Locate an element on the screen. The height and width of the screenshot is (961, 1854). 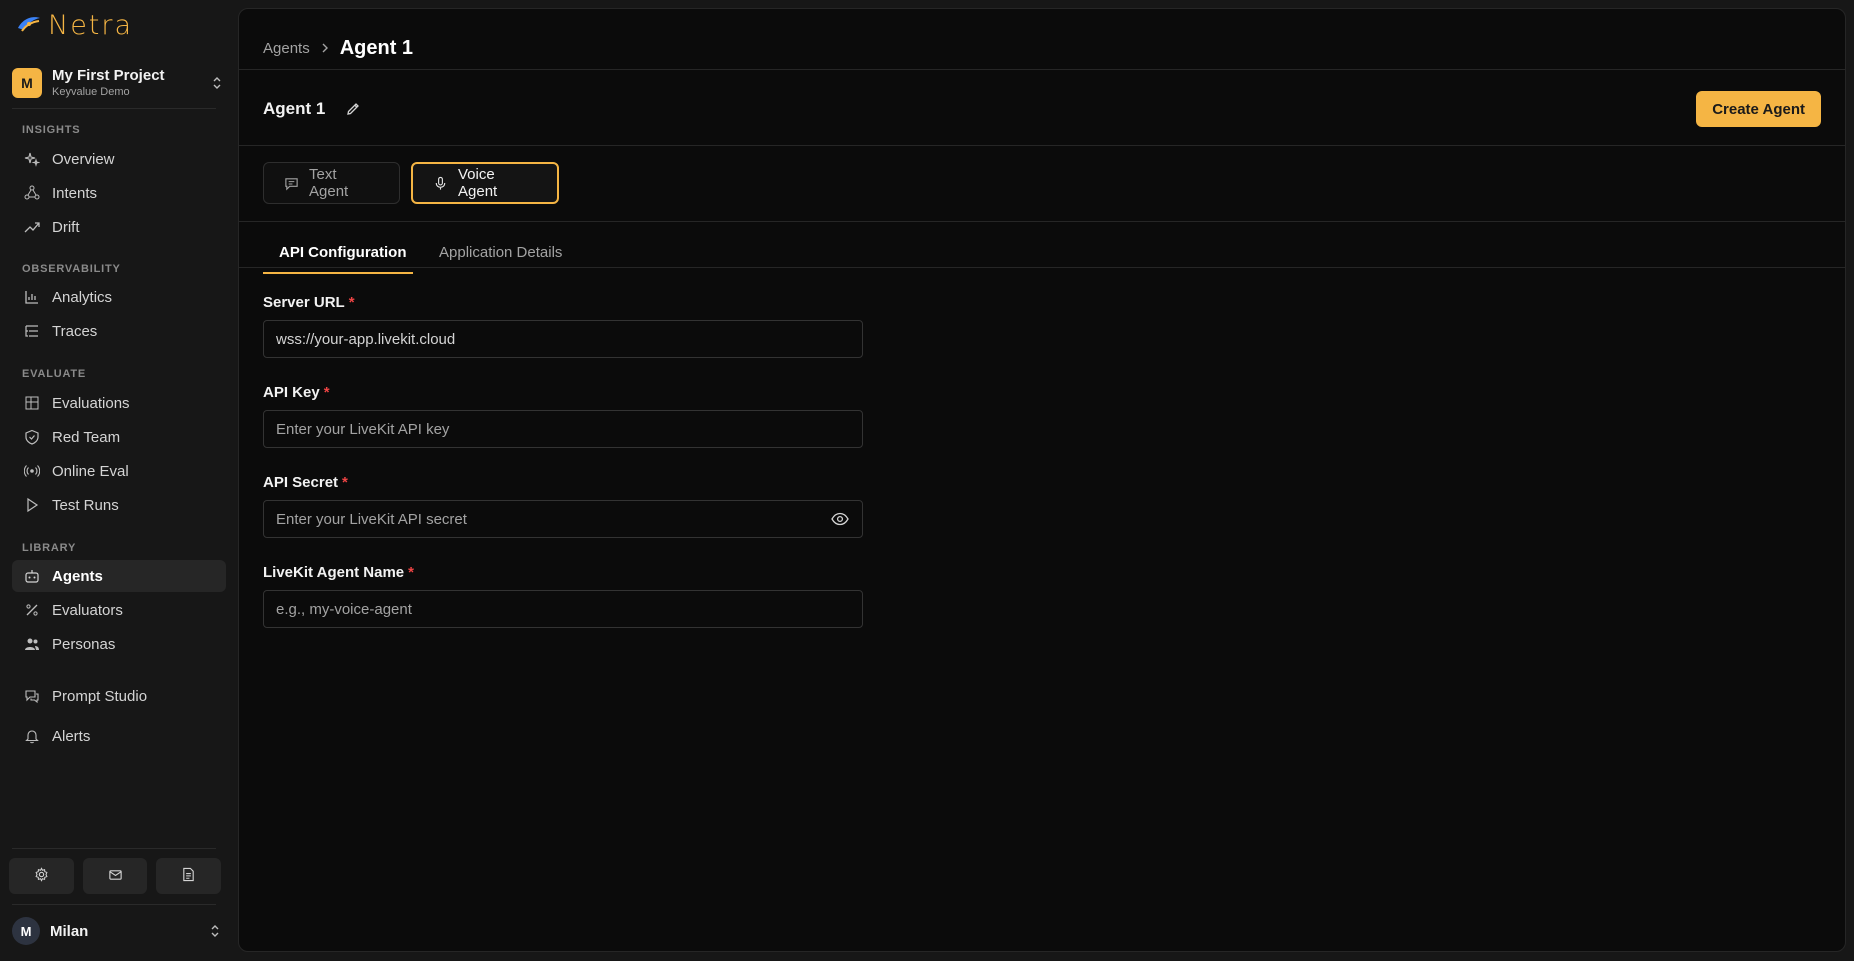
sidebar-item-test-runs: Test Runs is located at coordinates (119, 505).